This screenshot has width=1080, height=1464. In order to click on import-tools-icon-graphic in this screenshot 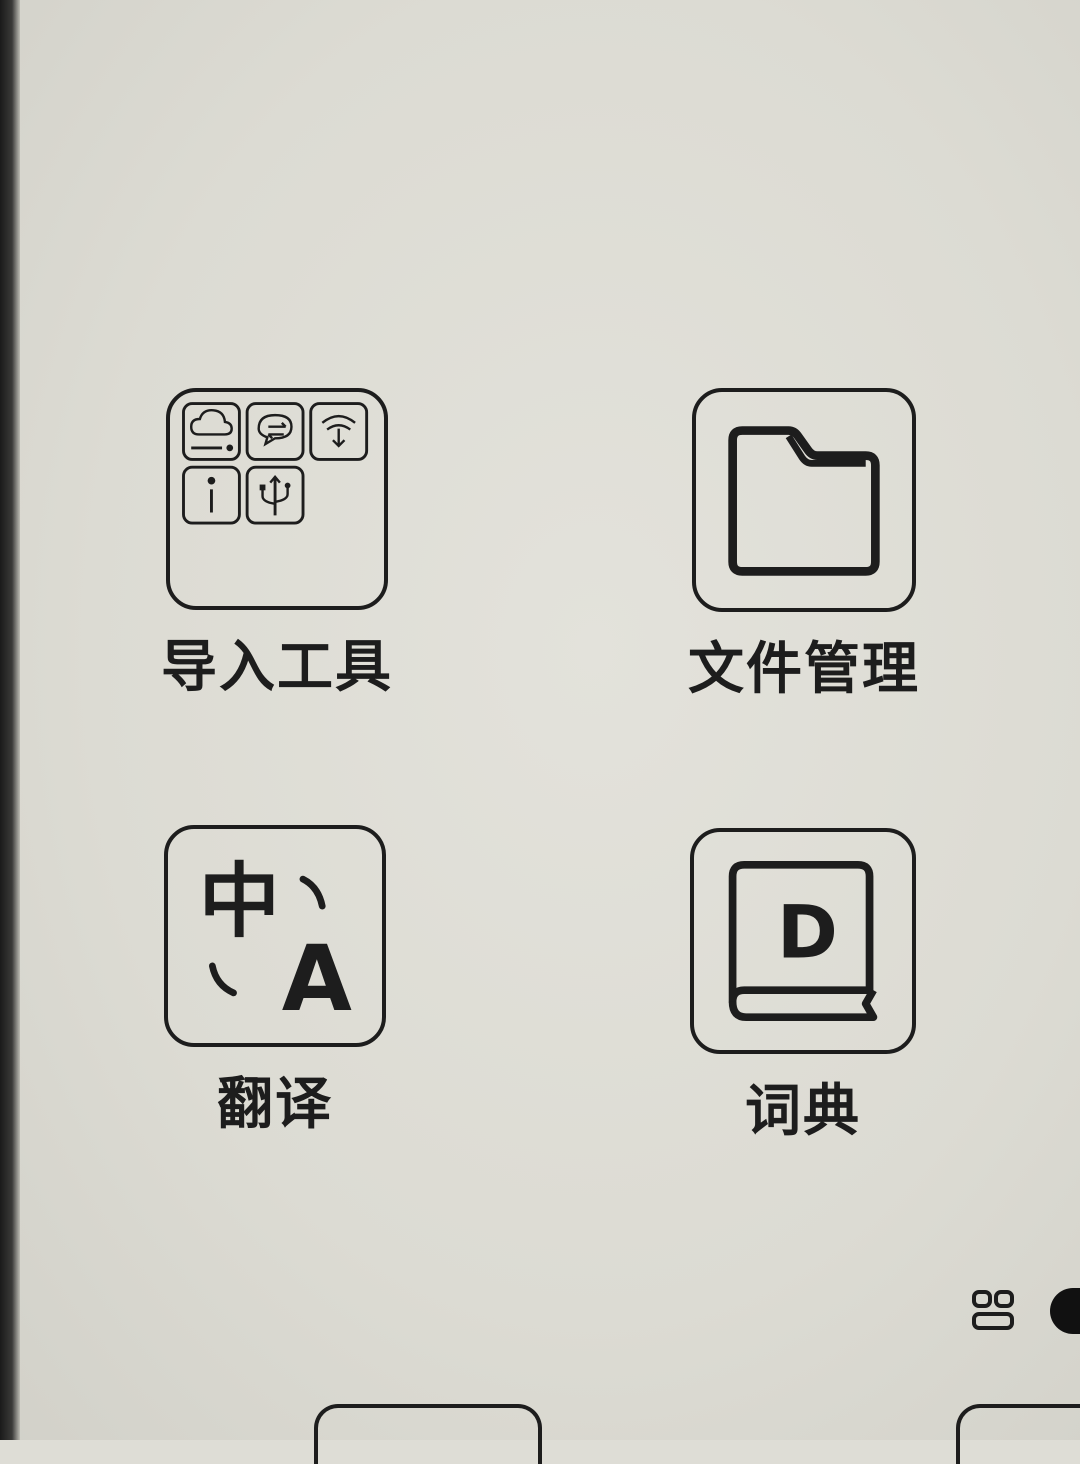, I will do `click(275, 463)`.